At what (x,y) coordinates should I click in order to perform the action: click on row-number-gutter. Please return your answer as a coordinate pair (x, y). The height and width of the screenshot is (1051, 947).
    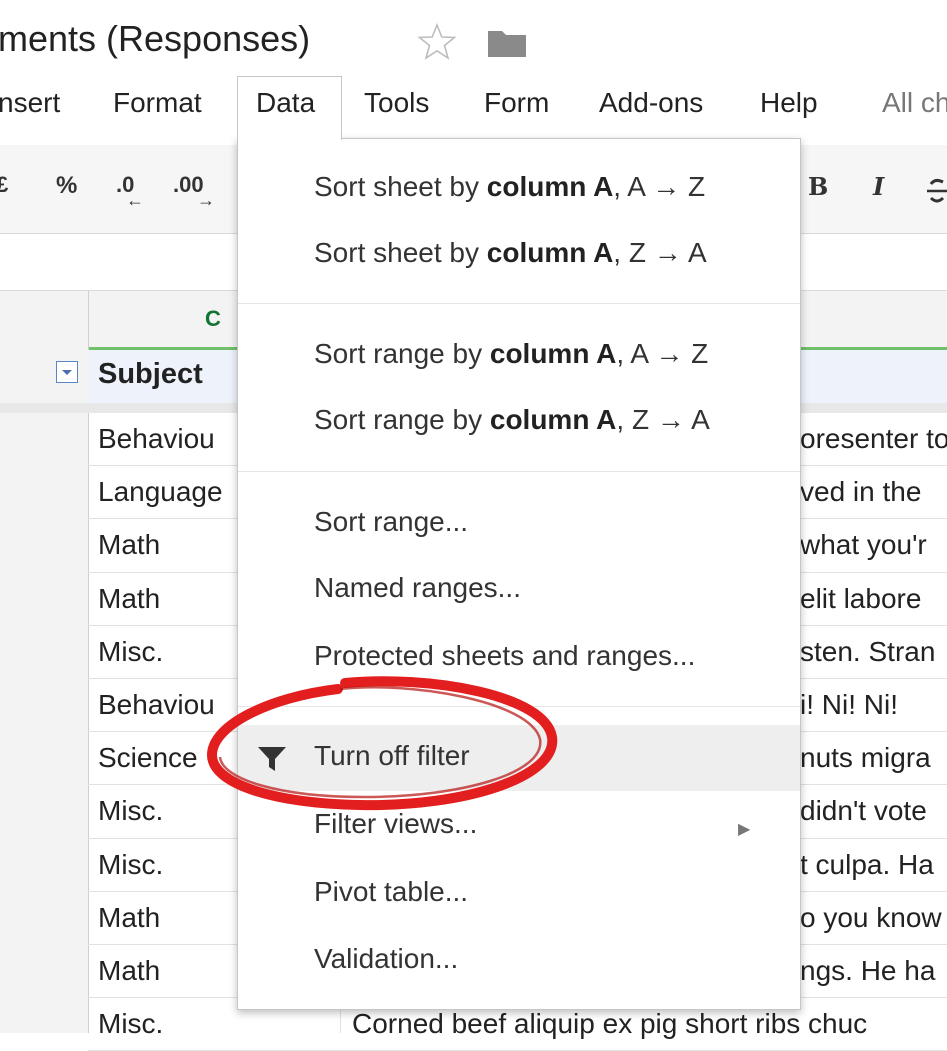
    Looking at the image, I should click on (44, 690).